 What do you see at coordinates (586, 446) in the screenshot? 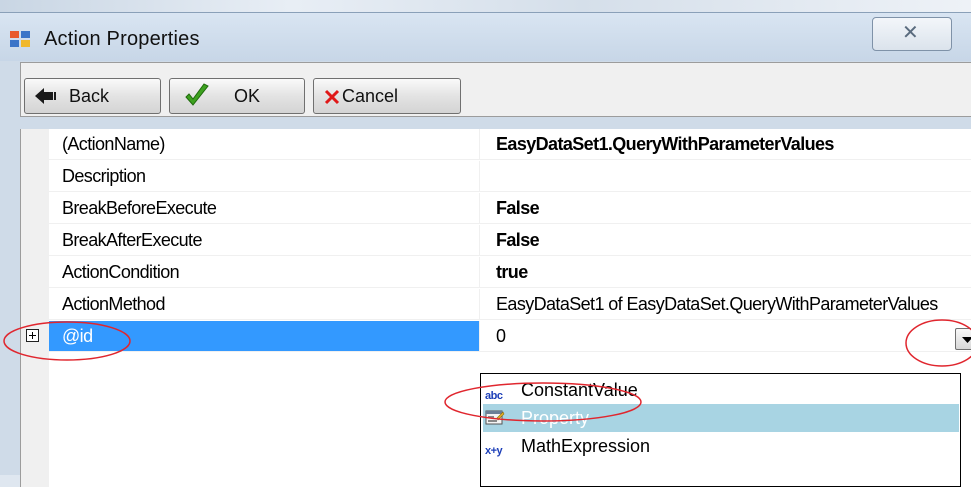
I see `dropdown-item-label: MathExpression` at bounding box center [586, 446].